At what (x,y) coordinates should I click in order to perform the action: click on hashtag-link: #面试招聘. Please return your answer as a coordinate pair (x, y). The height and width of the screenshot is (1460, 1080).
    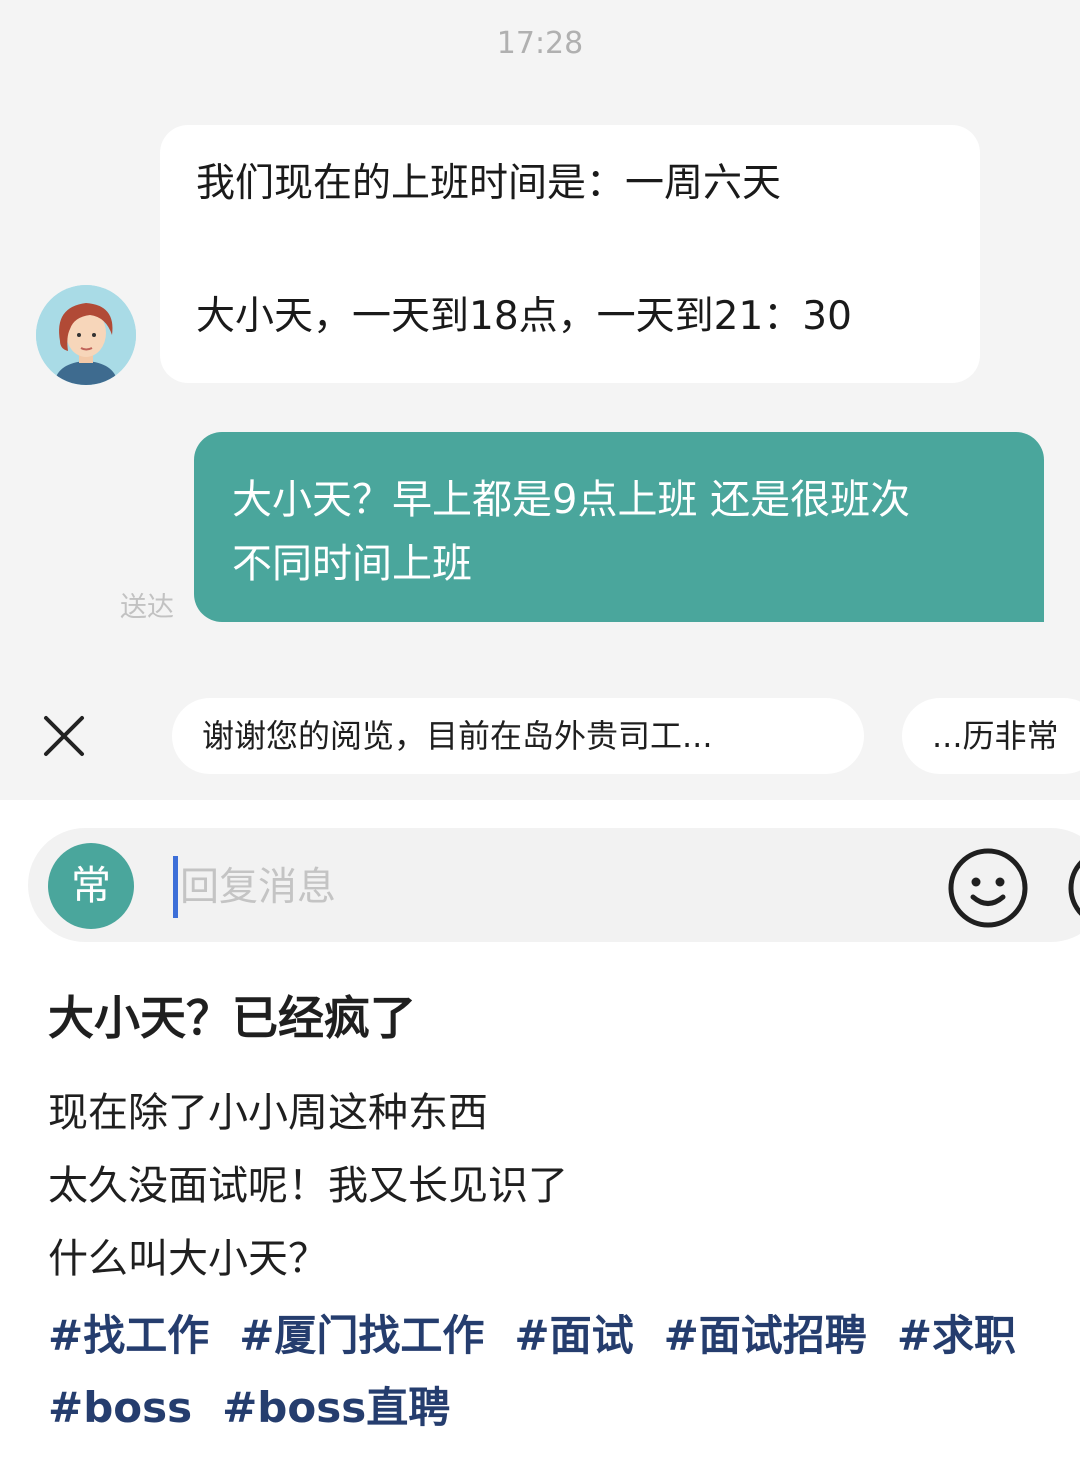
    Looking at the image, I should click on (765, 1335).